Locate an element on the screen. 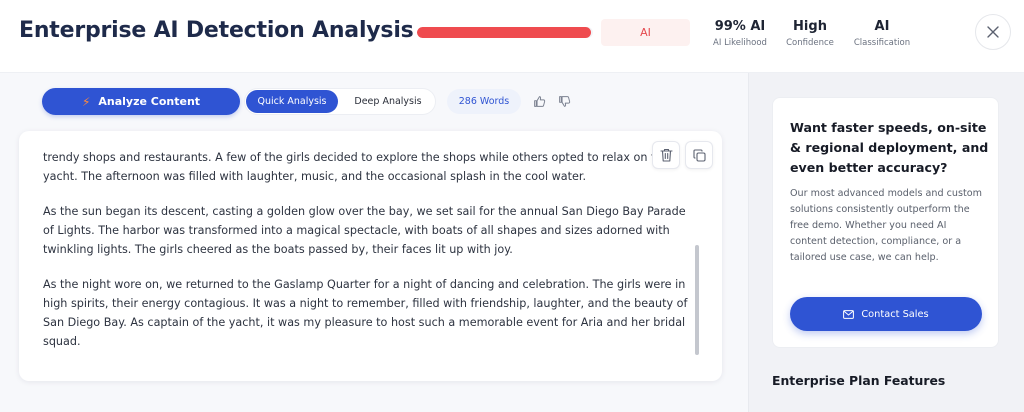 The image size is (1024, 412). stat-classification: AI Classification is located at coordinates (882, 33).